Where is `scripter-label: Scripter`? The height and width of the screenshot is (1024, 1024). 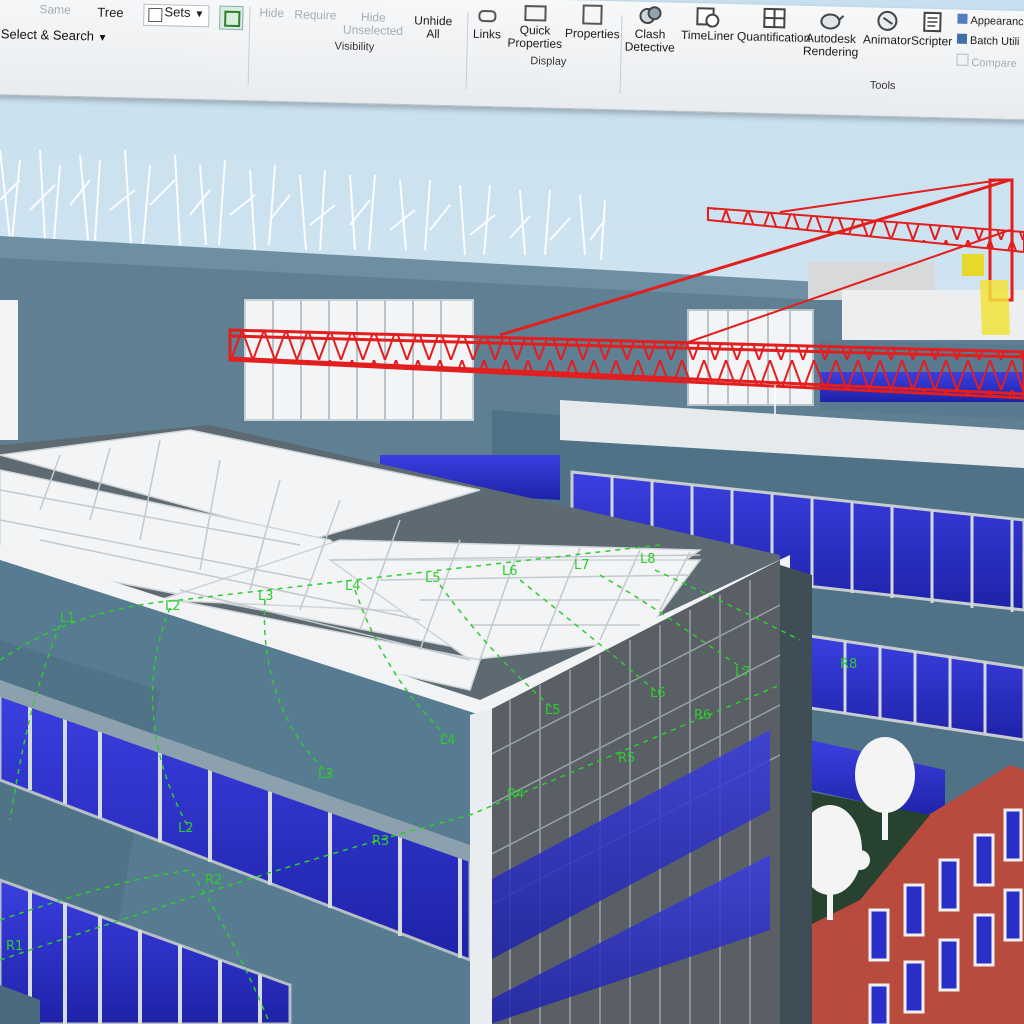
scripter-label: Scripter is located at coordinates (931, 41).